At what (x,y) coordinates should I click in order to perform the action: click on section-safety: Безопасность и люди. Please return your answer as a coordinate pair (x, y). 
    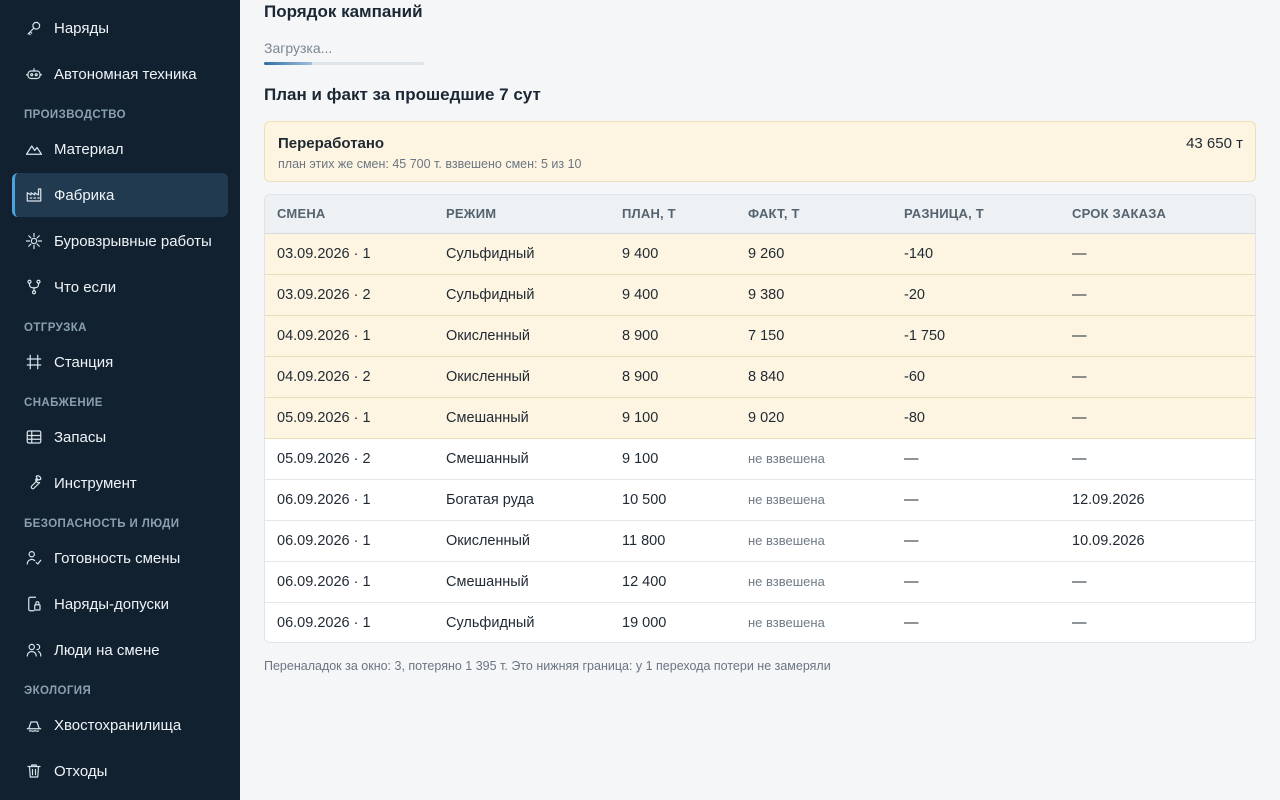
    Looking at the image, I should click on (102, 524).